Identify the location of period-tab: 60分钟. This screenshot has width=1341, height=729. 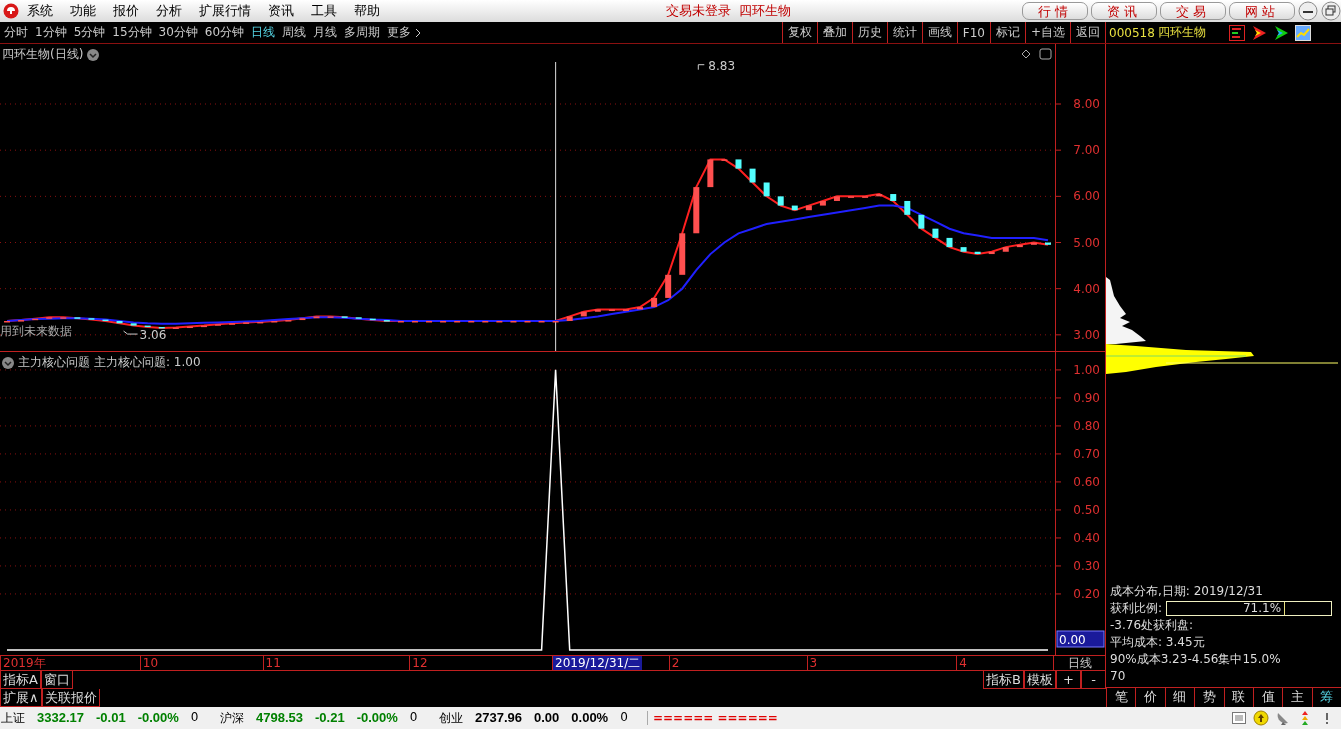
(224, 32).